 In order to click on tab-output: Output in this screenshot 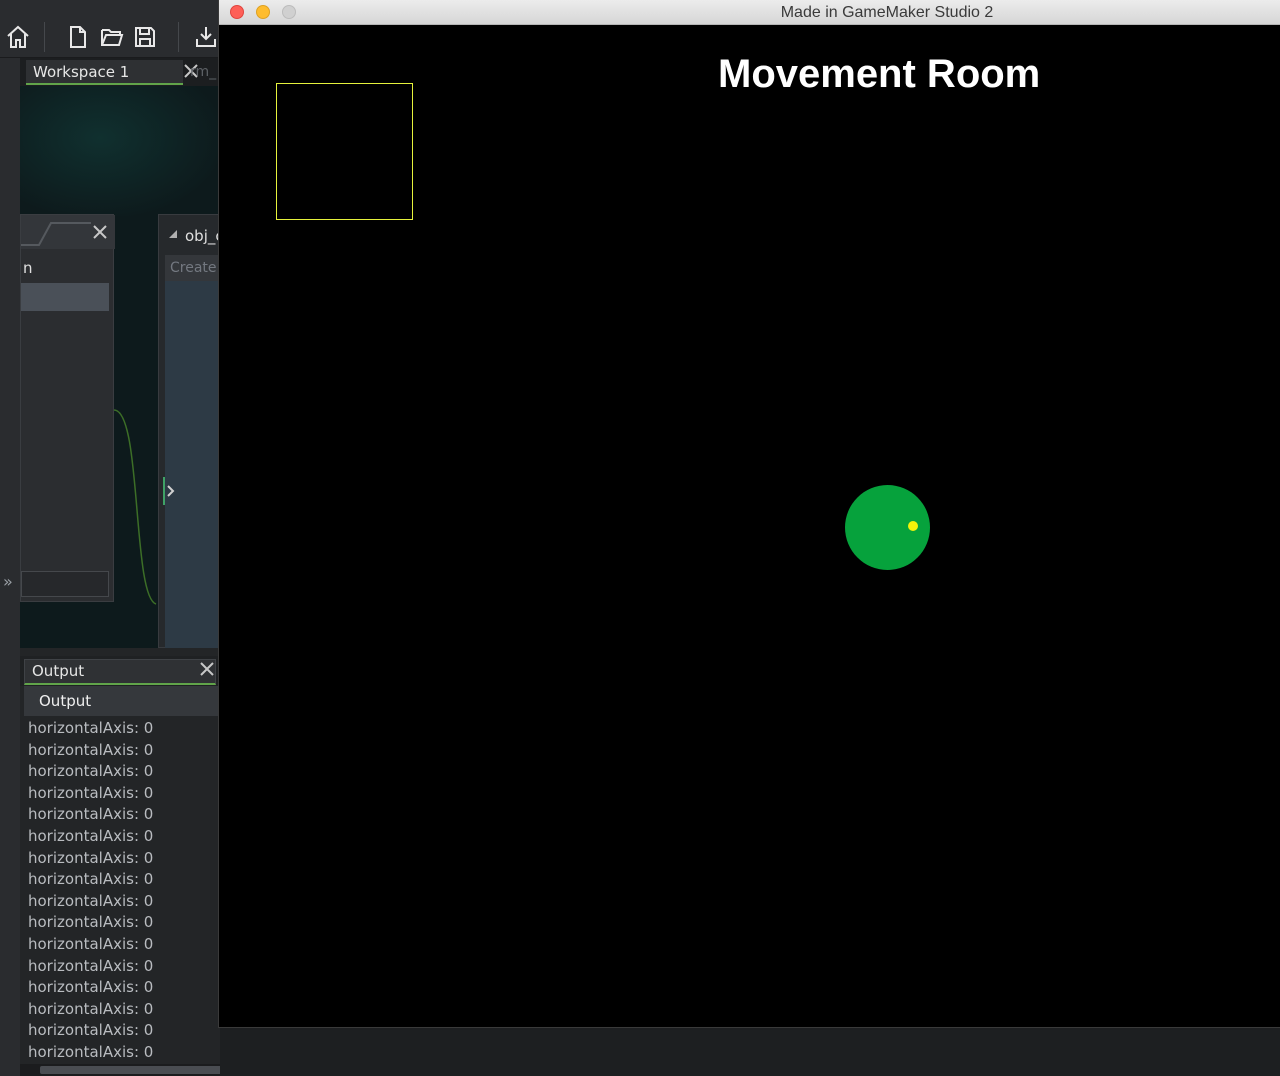, I will do `click(120, 672)`.